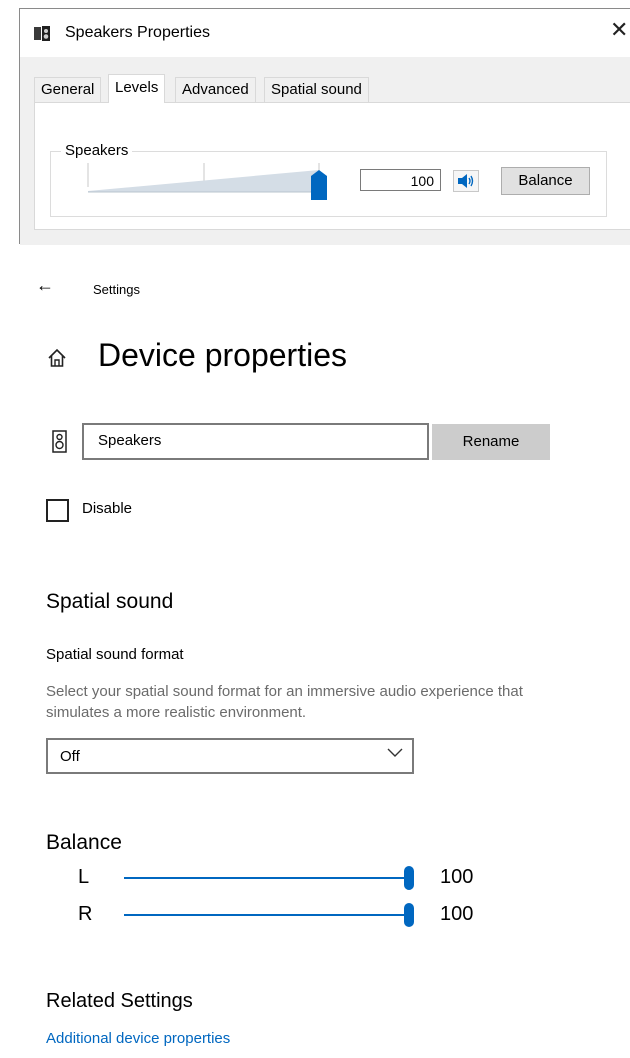 This screenshot has height=1058, width=630. Describe the element at coordinates (207, 182) in the screenshot. I see `volume-slider` at that location.